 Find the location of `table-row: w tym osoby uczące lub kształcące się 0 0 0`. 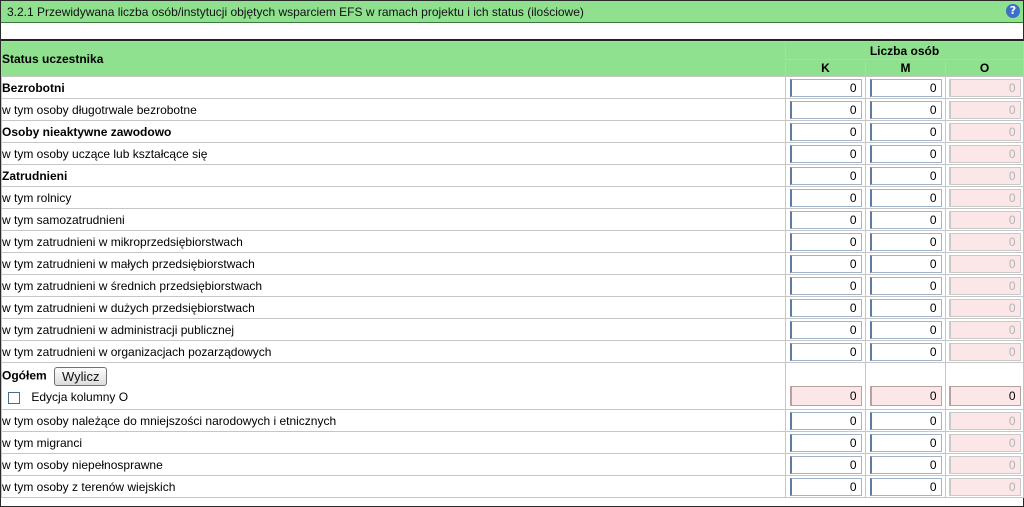

table-row: w tym osoby uczące lub kształcące się 0 0 0 is located at coordinates (512, 153).